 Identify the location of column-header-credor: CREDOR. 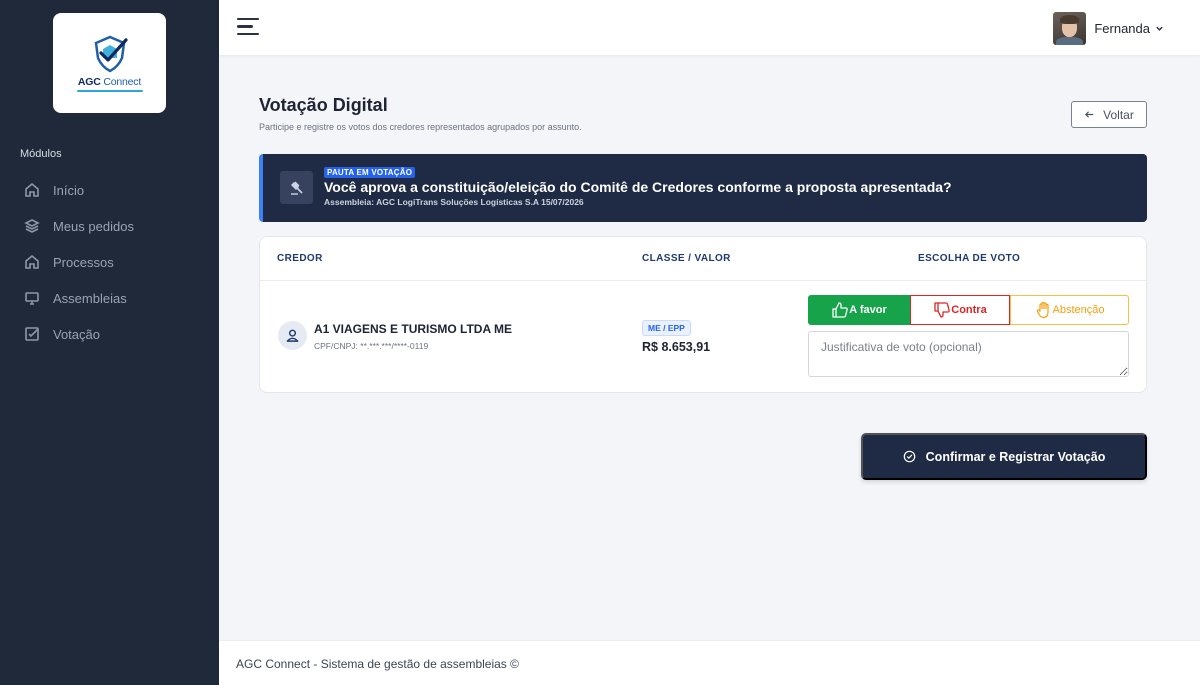
(300, 258).